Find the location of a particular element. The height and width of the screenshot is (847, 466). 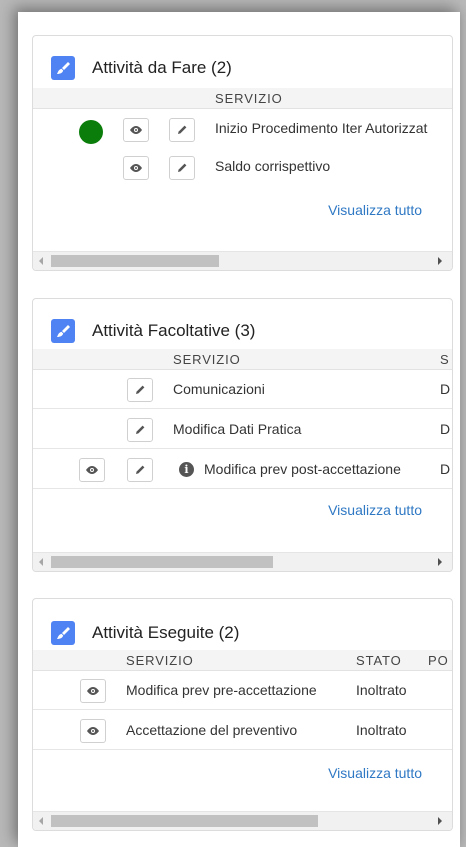

table-row: Modifica prev pre-accettazione Inoltrato is located at coordinates (242, 690).